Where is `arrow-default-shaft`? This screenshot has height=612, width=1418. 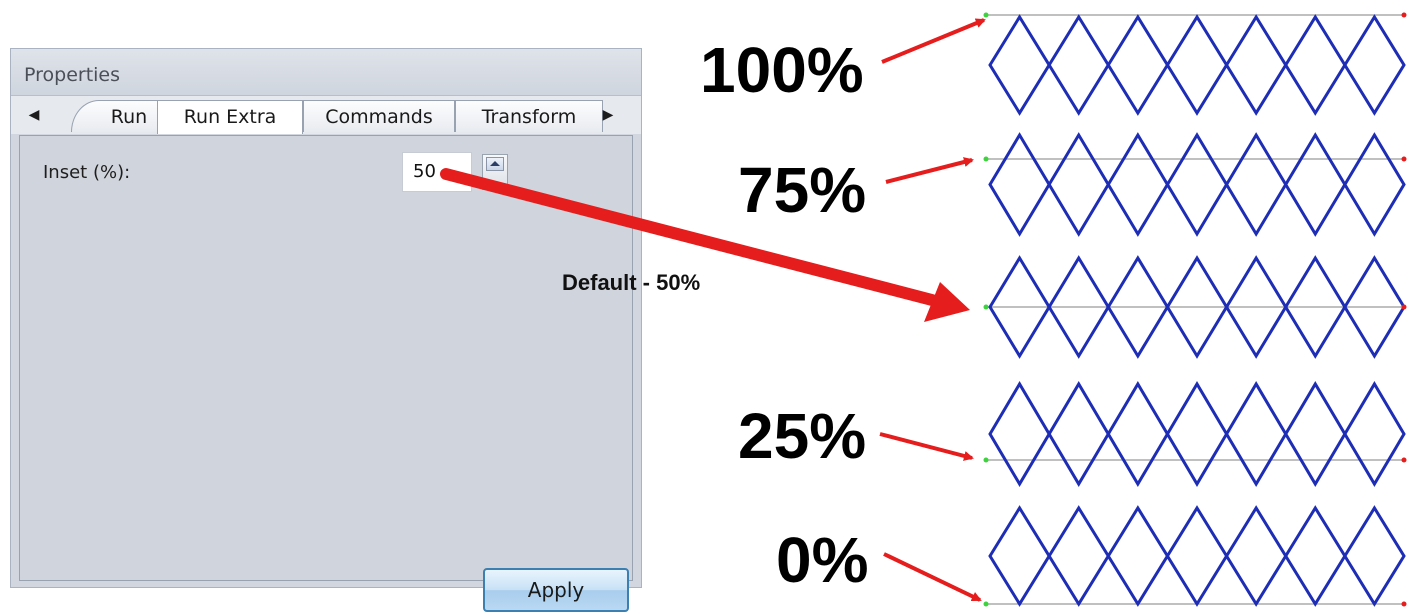
arrow-default-shaft is located at coordinates (689, 237).